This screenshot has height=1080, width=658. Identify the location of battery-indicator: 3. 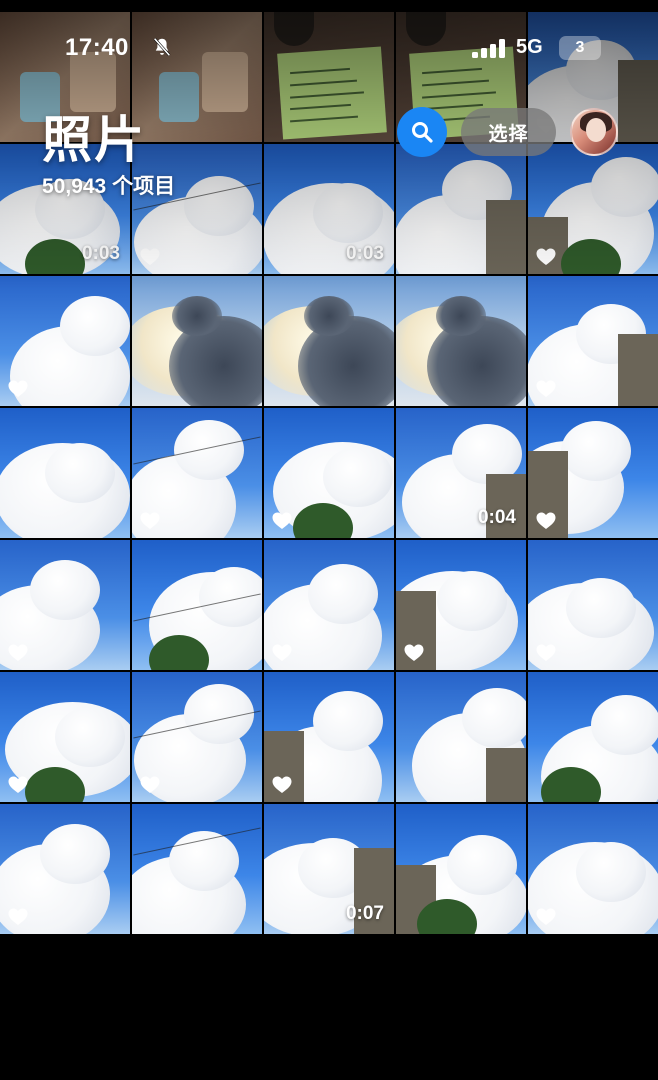
(580, 48).